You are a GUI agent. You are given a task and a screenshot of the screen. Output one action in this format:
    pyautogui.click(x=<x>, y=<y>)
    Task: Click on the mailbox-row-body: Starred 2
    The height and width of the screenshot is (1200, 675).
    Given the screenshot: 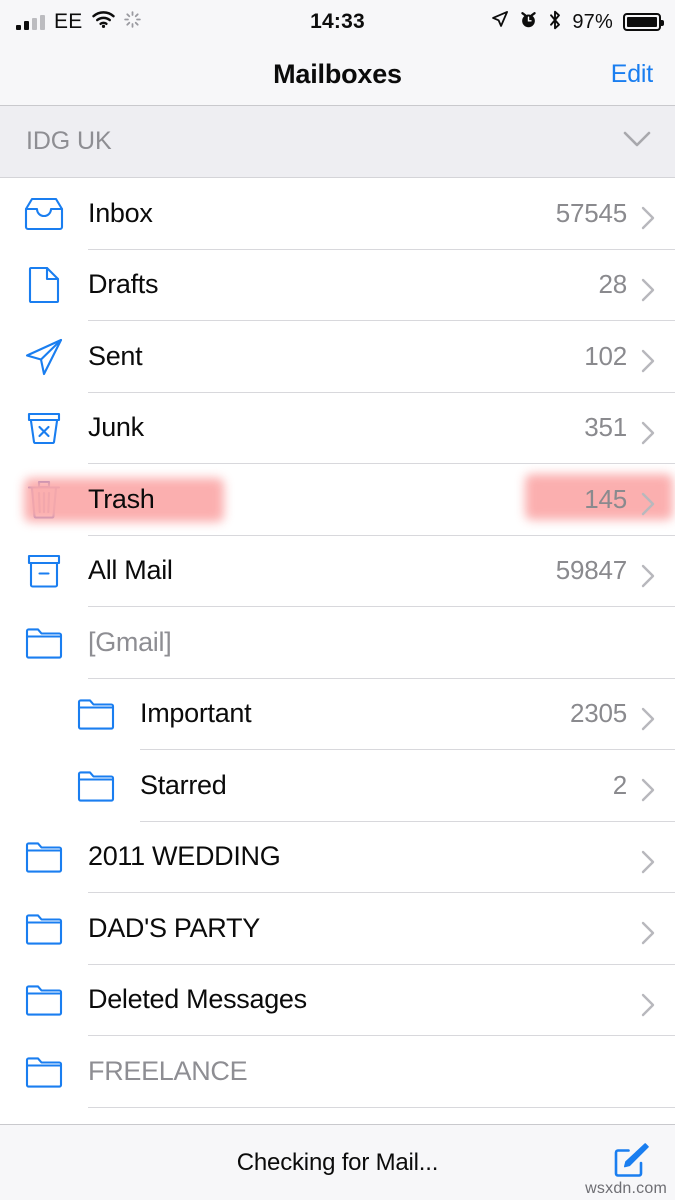 What is the action you would take?
    pyautogui.click(x=407, y=786)
    